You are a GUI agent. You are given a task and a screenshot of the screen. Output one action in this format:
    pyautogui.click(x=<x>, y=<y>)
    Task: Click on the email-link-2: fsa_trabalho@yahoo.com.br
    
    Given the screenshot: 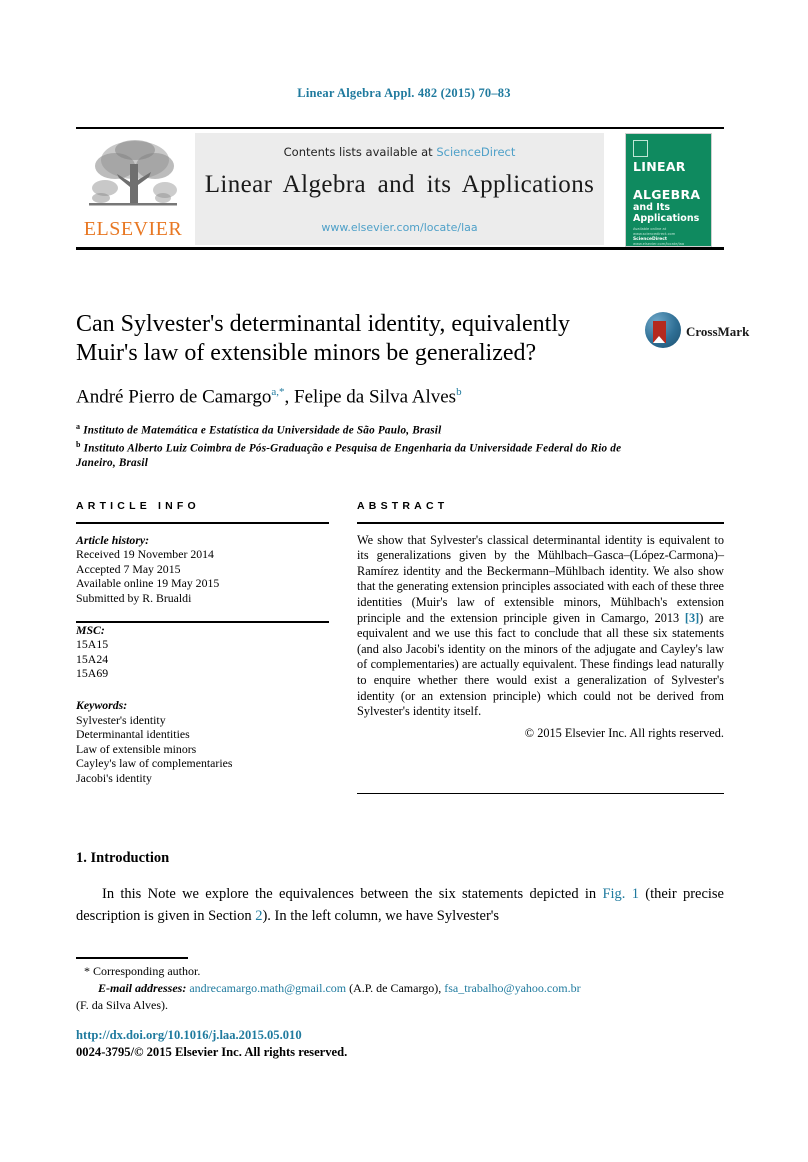 What is the action you would take?
    pyautogui.click(x=512, y=988)
    